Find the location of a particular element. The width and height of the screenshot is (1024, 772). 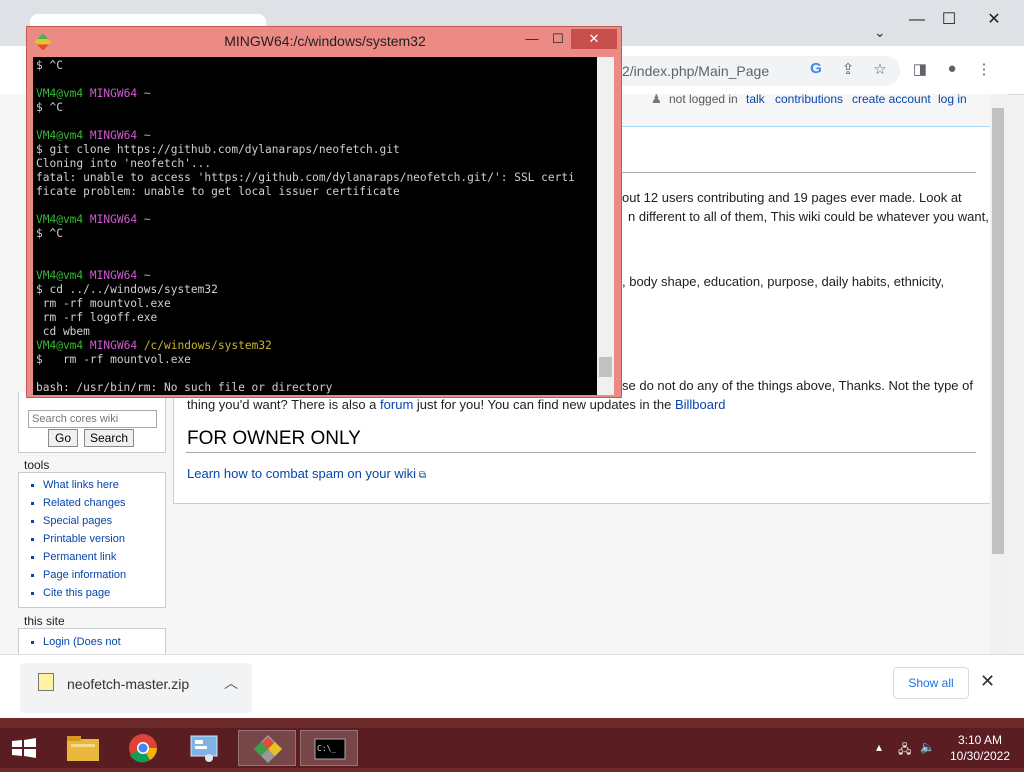

not-logged-in-text: not logged in is located at coordinates (703, 99).